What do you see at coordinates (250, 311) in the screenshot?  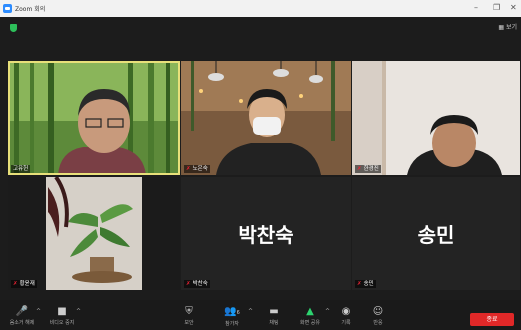 I see `participants-options-caret-icon: ^` at bounding box center [250, 311].